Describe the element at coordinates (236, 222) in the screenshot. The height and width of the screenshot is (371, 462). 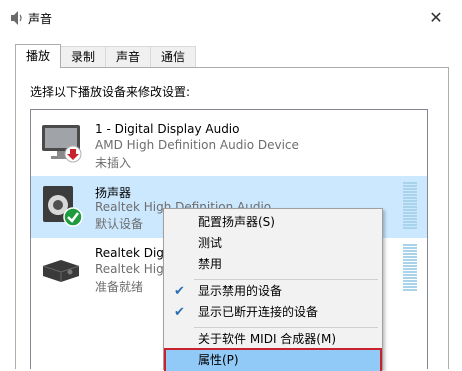
I see `menu-item-label: 配置扬声器(S)` at that location.